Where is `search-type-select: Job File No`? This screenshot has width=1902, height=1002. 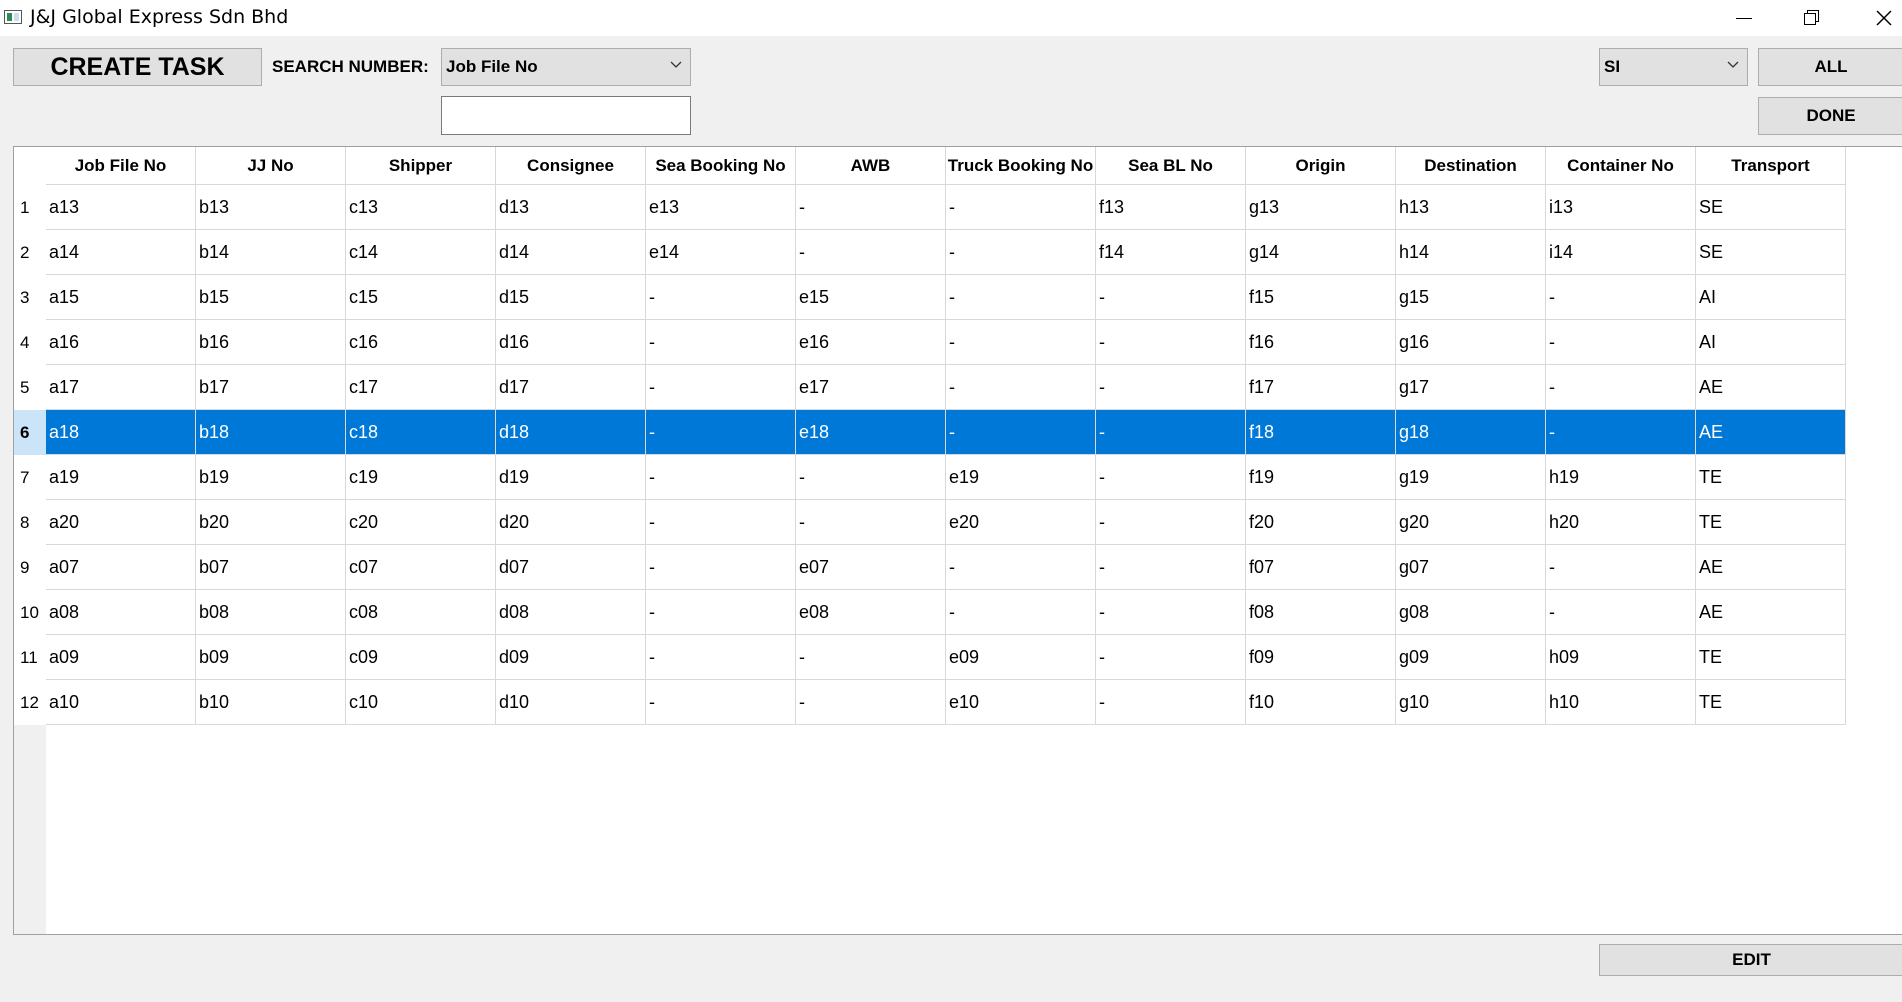
search-type-select: Job File No is located at coordinates (566, 67).